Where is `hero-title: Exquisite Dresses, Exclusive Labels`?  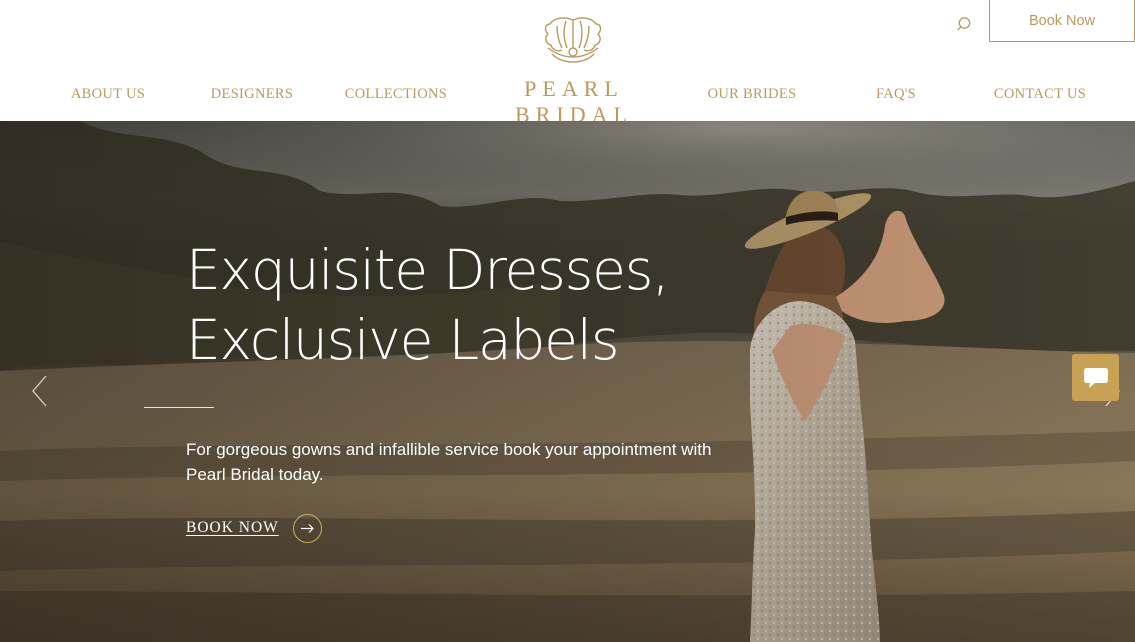 hero-title: Exquisite Dresses, Exclusive Labels is located at coordinates (466, 305).